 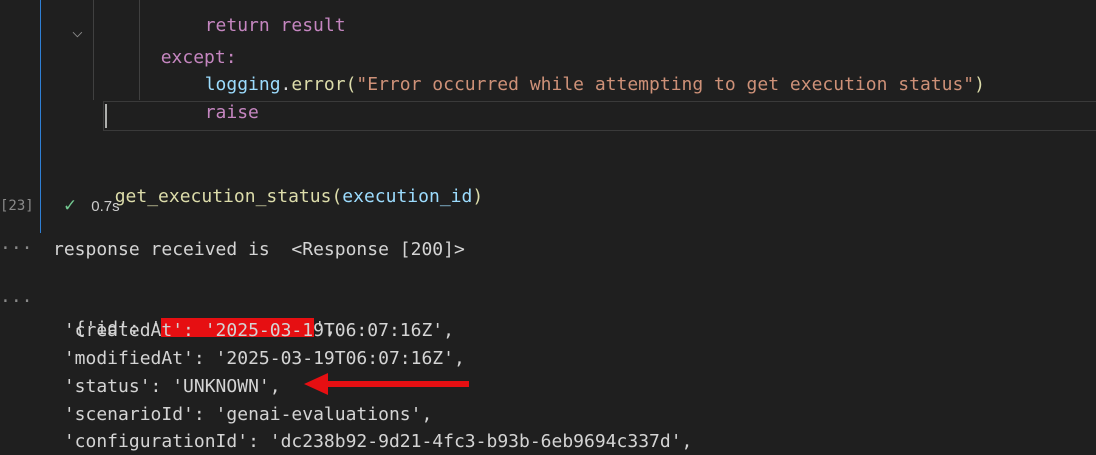 I want to click on chevron-down-icon: ⌵, so click(x=77, y=32).